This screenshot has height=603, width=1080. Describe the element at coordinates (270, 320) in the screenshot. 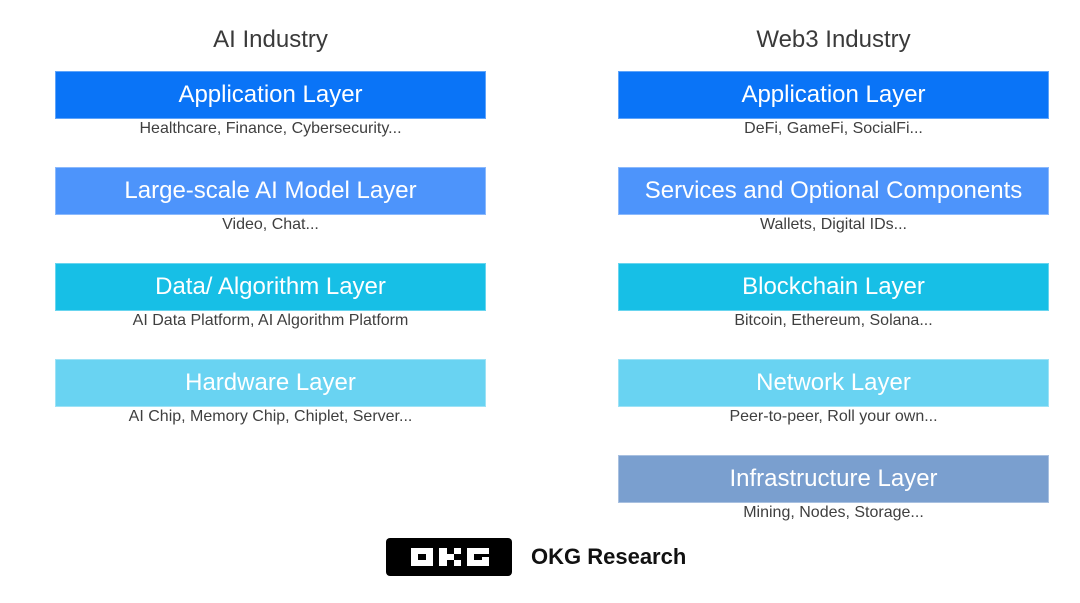

I see `layer-description: AI Data Platform, AI Algorithm Platform` at that location.